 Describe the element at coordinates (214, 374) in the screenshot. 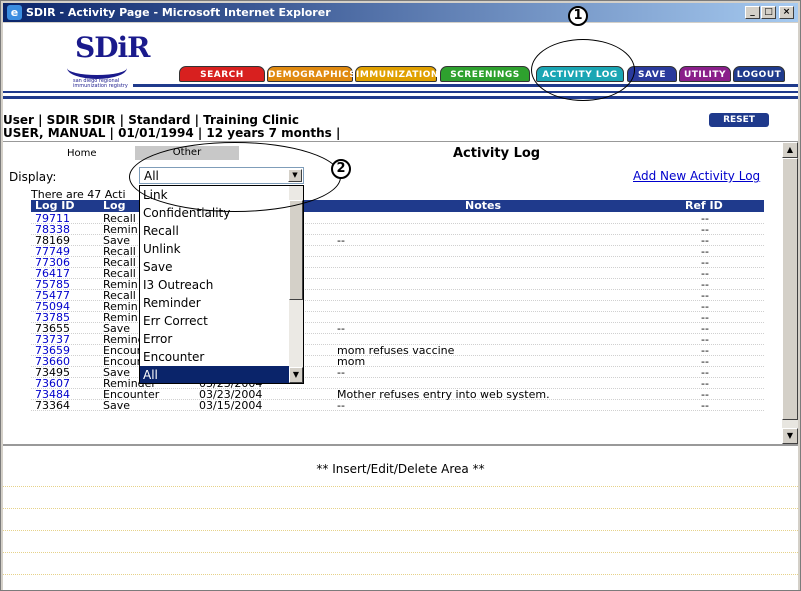

I see `dropdown-option: All` at that location.